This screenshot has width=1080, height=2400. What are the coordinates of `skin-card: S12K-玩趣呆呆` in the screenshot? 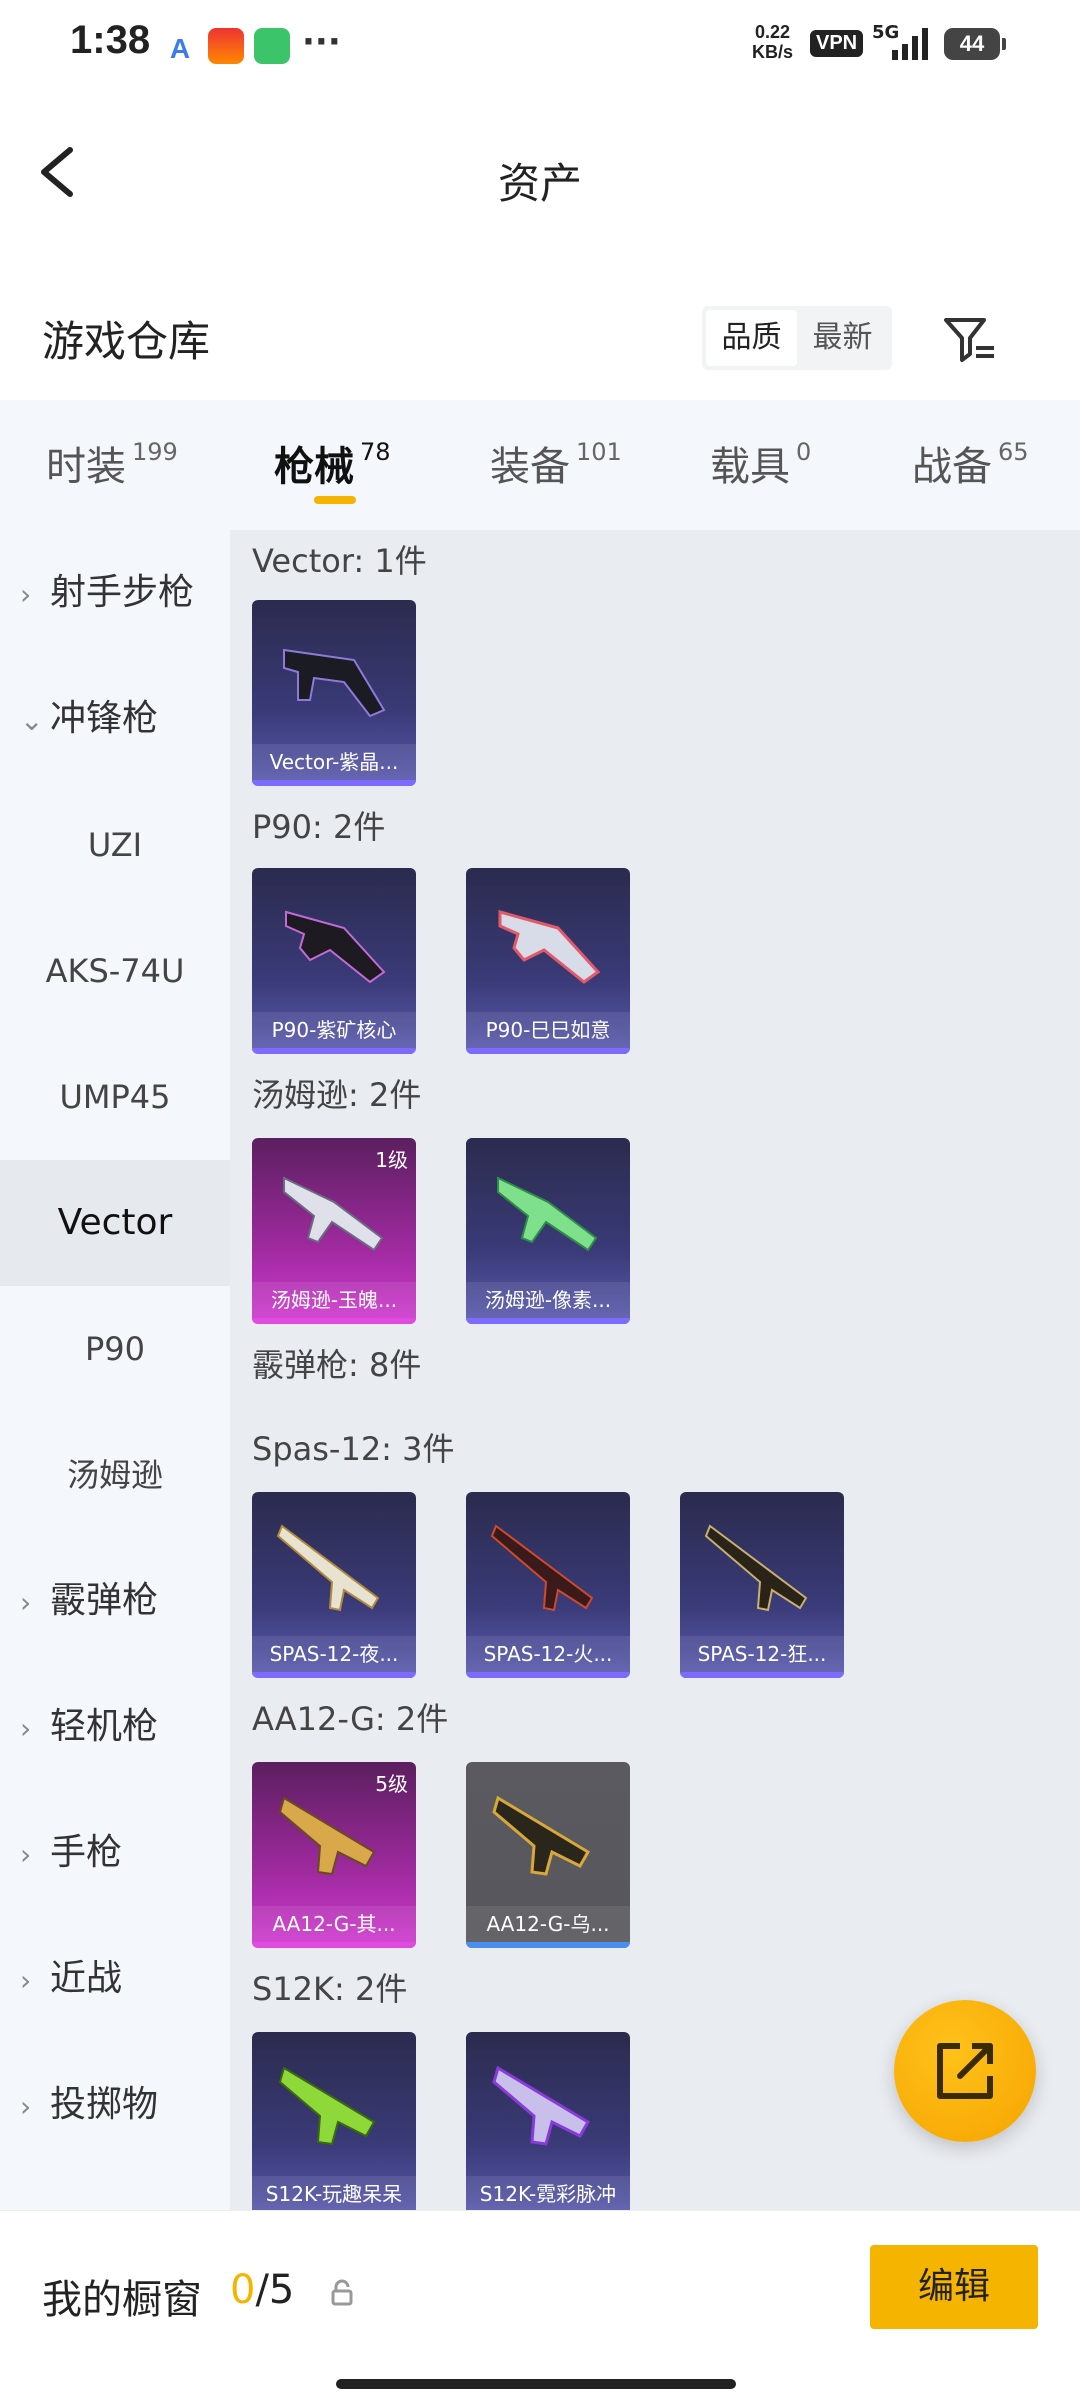 It's located at (334, 2121).